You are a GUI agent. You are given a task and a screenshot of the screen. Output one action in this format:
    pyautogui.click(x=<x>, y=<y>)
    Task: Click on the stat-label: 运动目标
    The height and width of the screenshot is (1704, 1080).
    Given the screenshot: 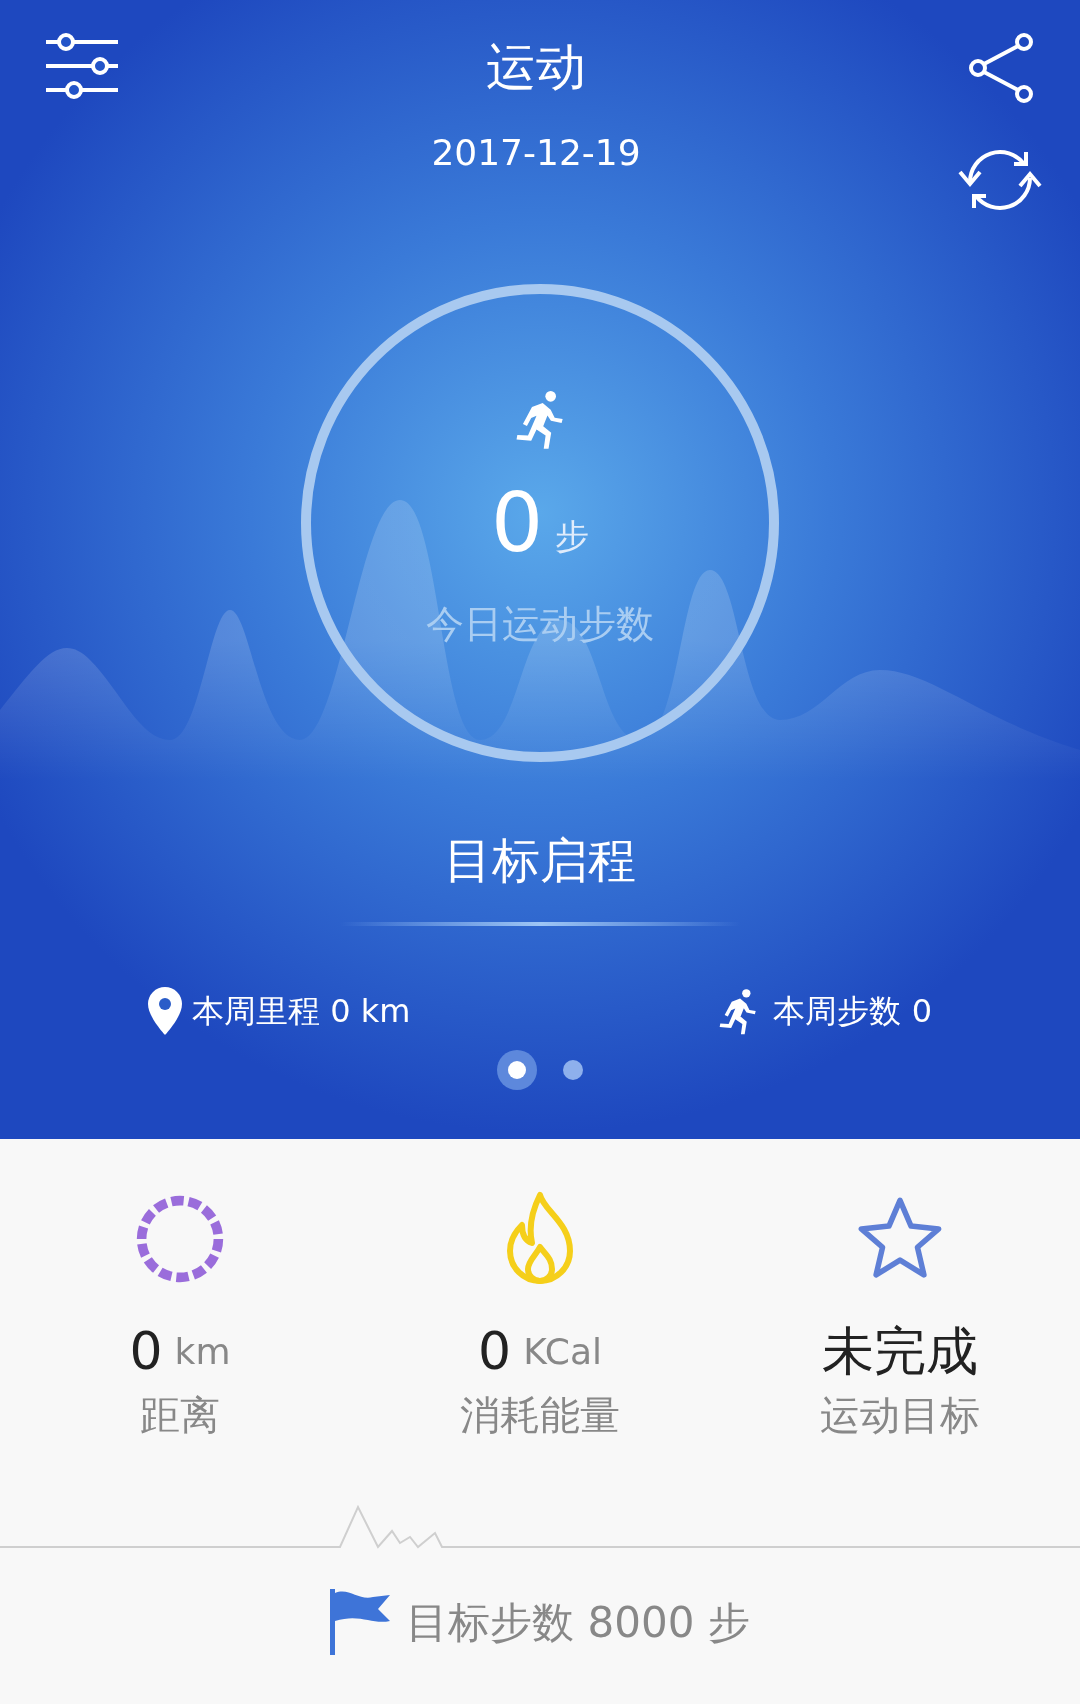 What is the action you would take?
    pyautogui.click(x=900, y=1415)
    